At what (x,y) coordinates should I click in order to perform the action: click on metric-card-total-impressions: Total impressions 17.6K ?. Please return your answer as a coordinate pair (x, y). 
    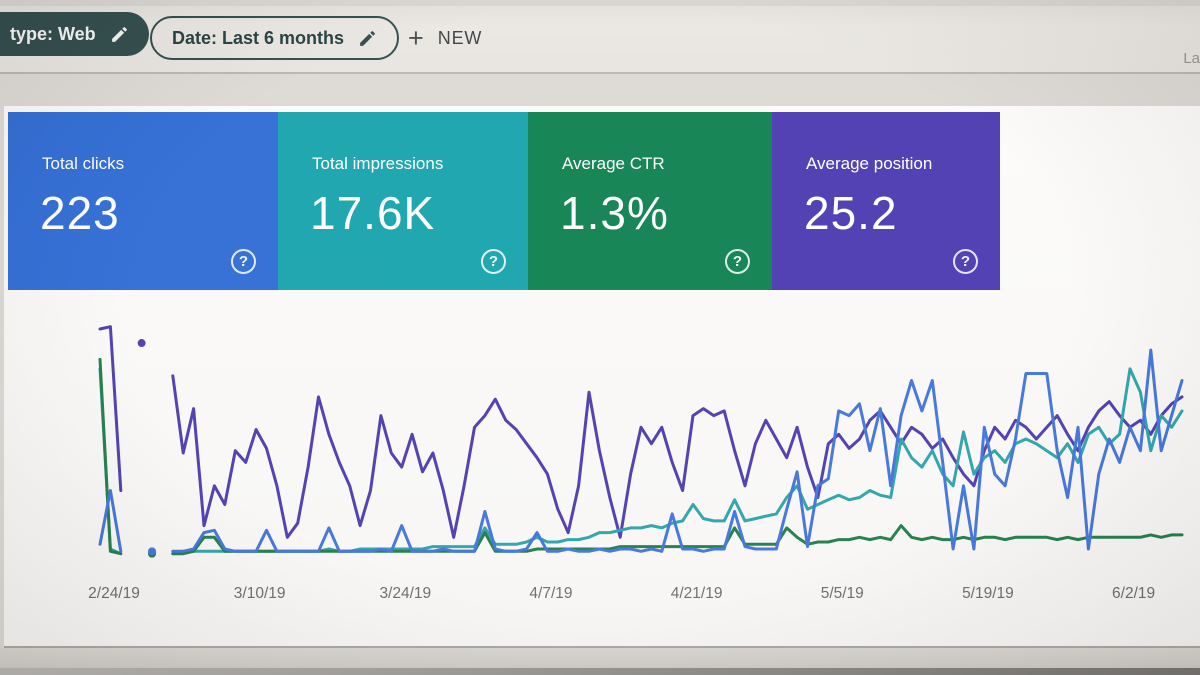
    Looking at the image, I should click on (403, 201).